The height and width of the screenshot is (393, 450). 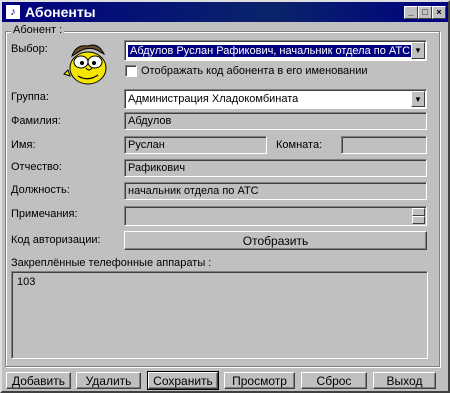 What do you see at coordinates (418, 216) in the screenshot?
I see `notes-scroll` at bounding box center [418, 216].